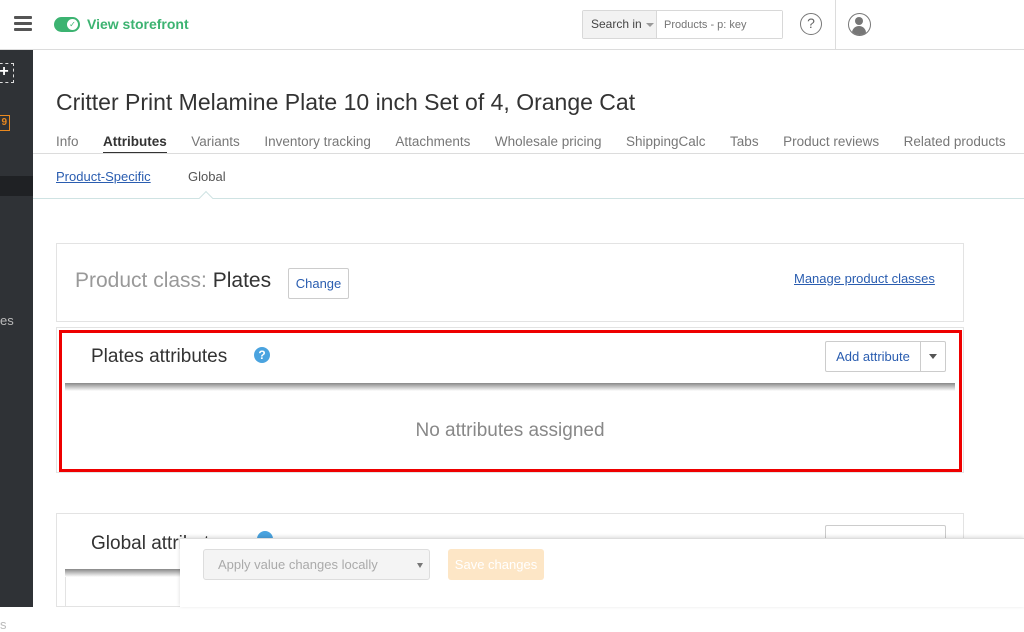  What do you see at coordinates (744, 144) in the screenshot?
I see `tab-tabs: Tabs` at bounding box center [744, 144].